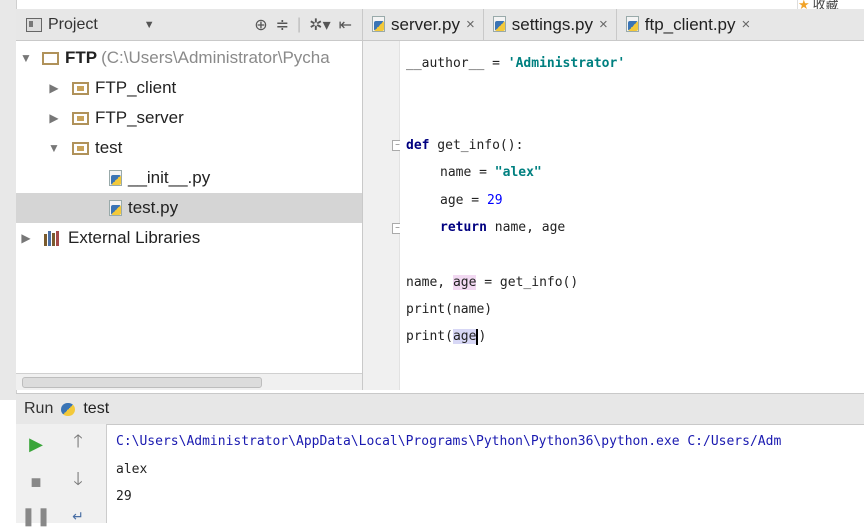 This screenshot has height=528, width=864. I want to click on code-line-current: print(age), so click(446, 336).